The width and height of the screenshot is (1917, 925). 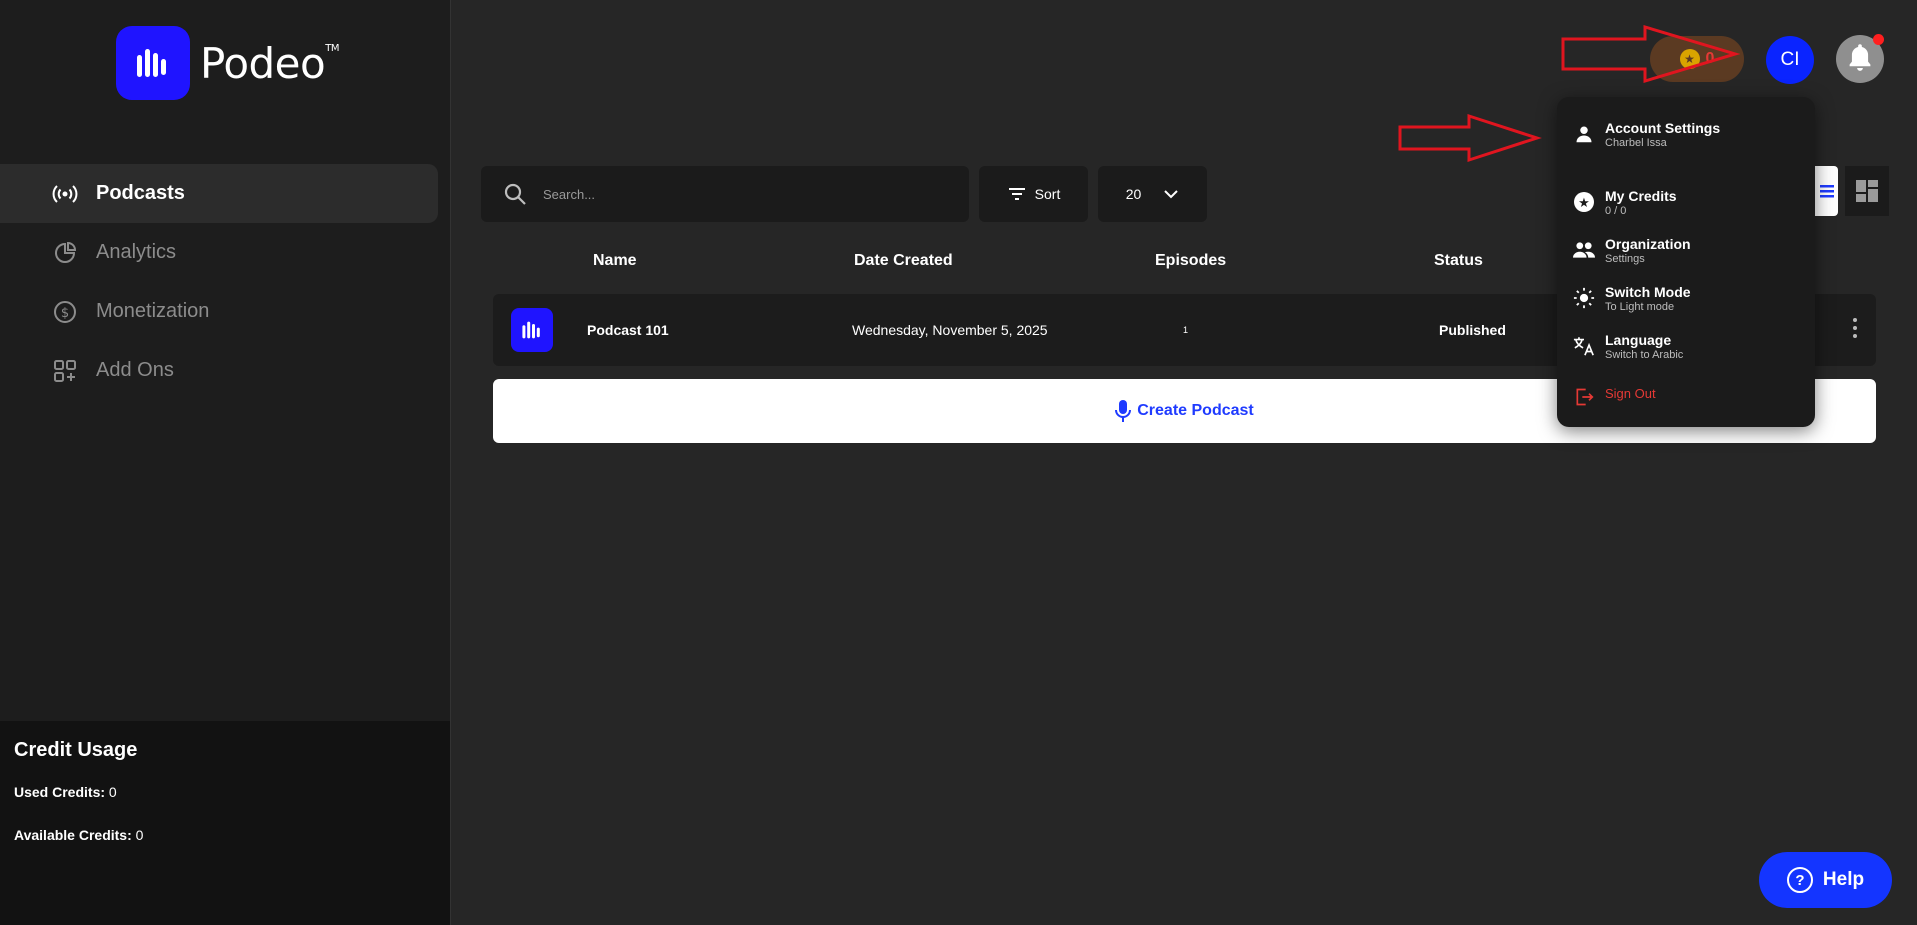 I want to click on question-icon: ?, so click(x=1799, y=880).